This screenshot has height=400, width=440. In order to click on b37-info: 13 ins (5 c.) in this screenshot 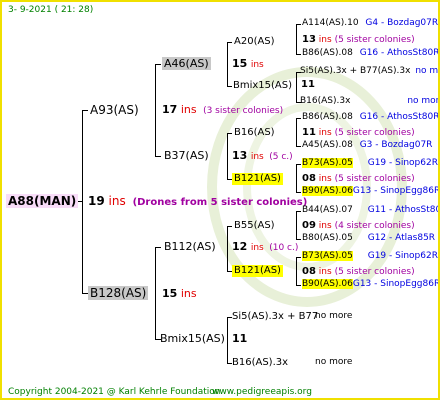, I will do `click(262, 156)`.